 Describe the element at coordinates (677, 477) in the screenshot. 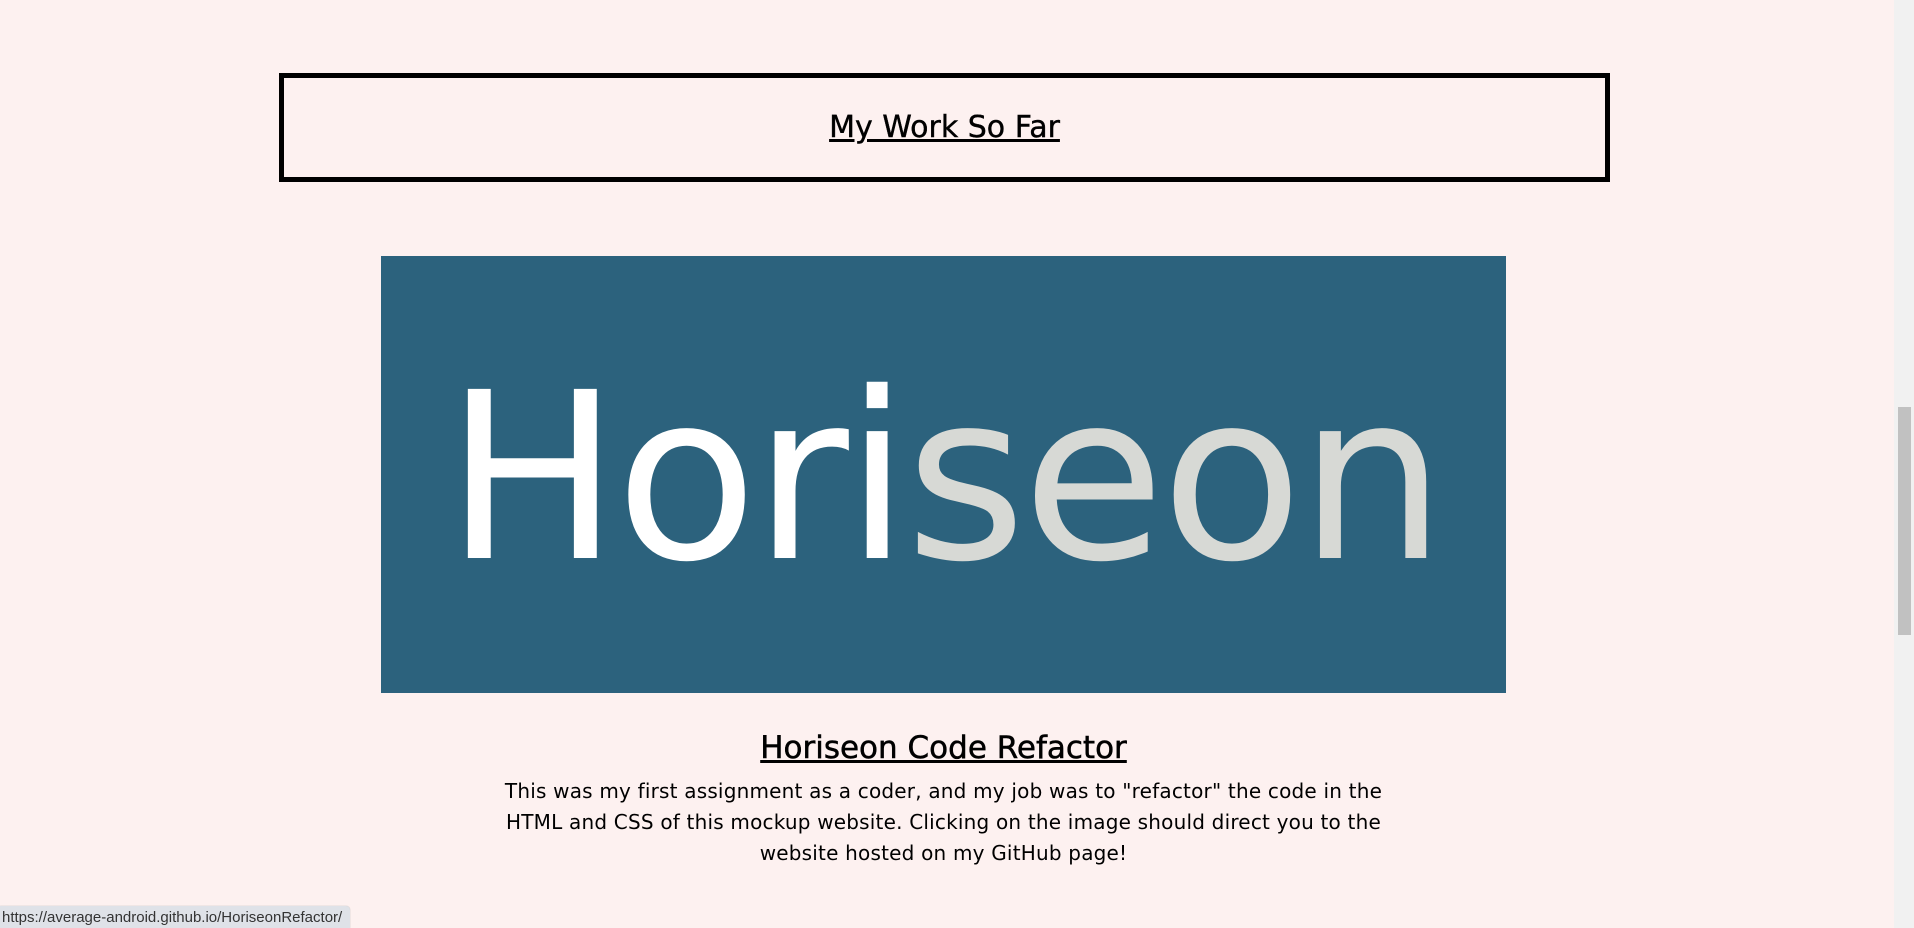

I see `logo-text-part-a: Hori` at that location.